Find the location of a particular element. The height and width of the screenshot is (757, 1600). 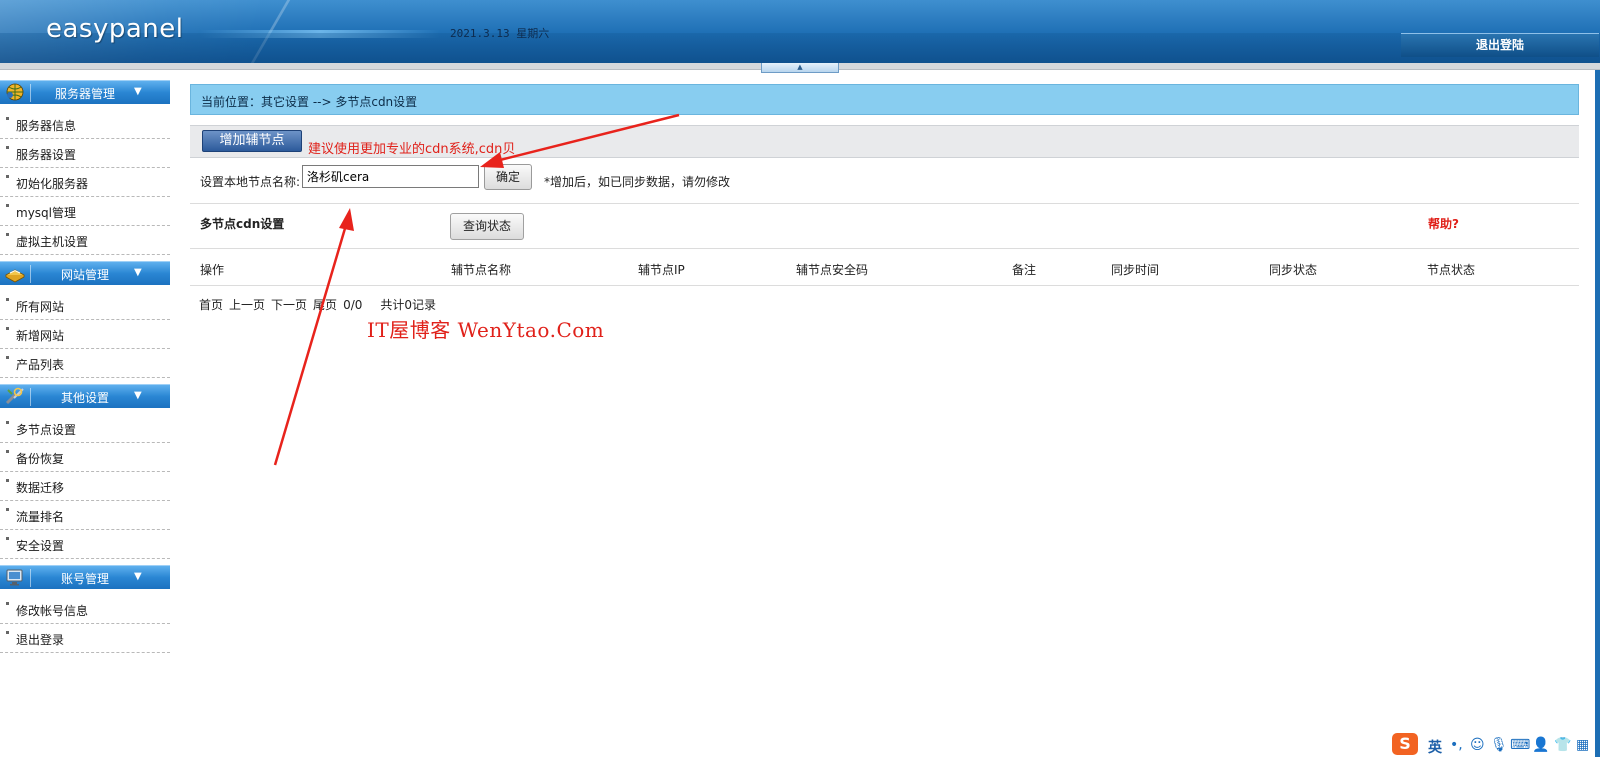

header-band is located at coordinates (800, 48).